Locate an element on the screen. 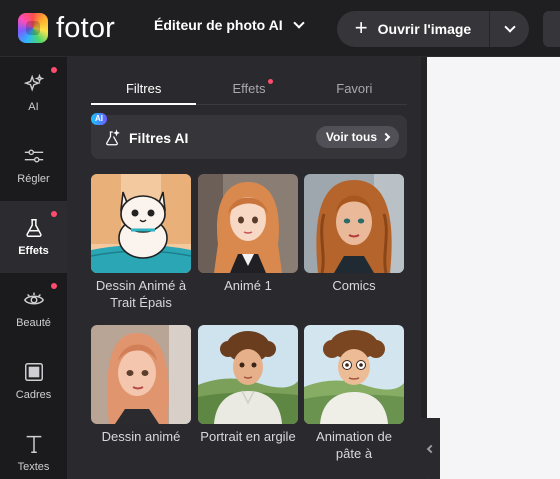 Image resolution: width=560 pixels, height=479 pixels. ai-filters-header: AI Filtres AI Voir tous is located at coordinates (249, 136).